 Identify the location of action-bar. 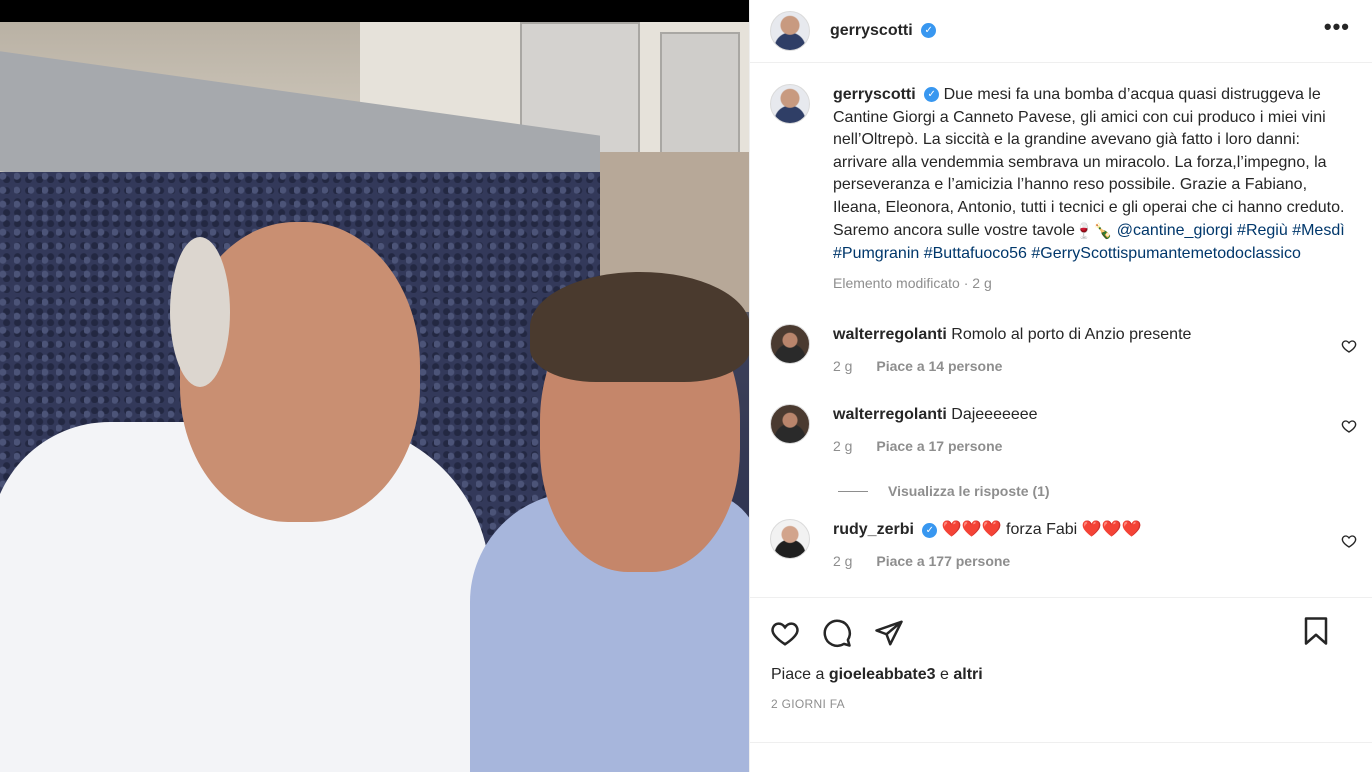
(1061, 624).